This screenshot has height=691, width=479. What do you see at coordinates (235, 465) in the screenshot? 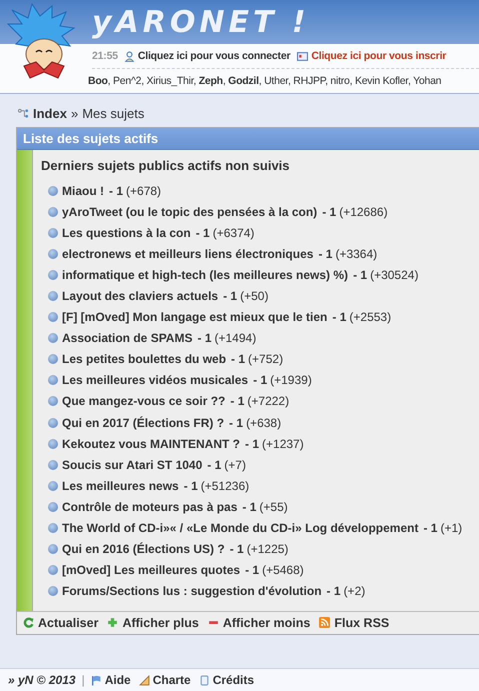
I see `topic-delta: (+7)` at bounding box center [235, 465].